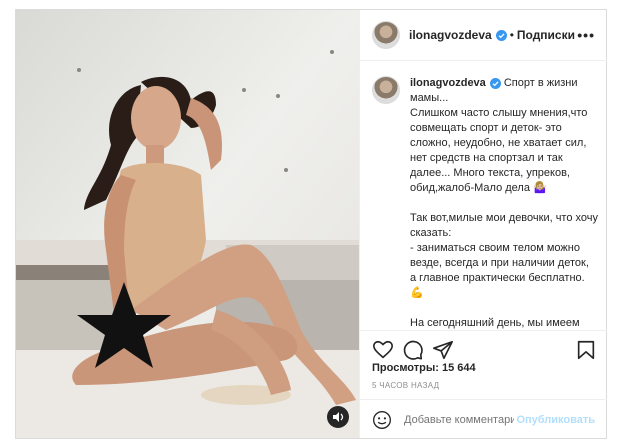  Describe the element at coordinates (555, 420) in the screenshot. I see `publish-button: Опубликовать` at that location.